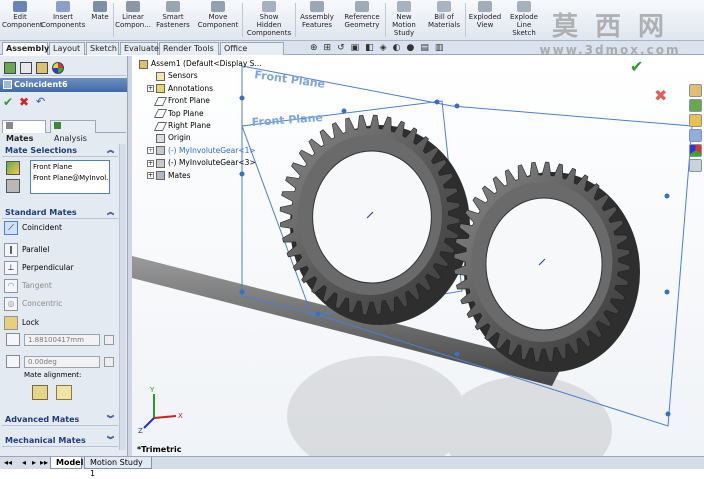  What do you see at coordinates (660, 95) in the screenshot?
I see `confirm-cancel-icon: ✖` at bounding box center [660, 95].